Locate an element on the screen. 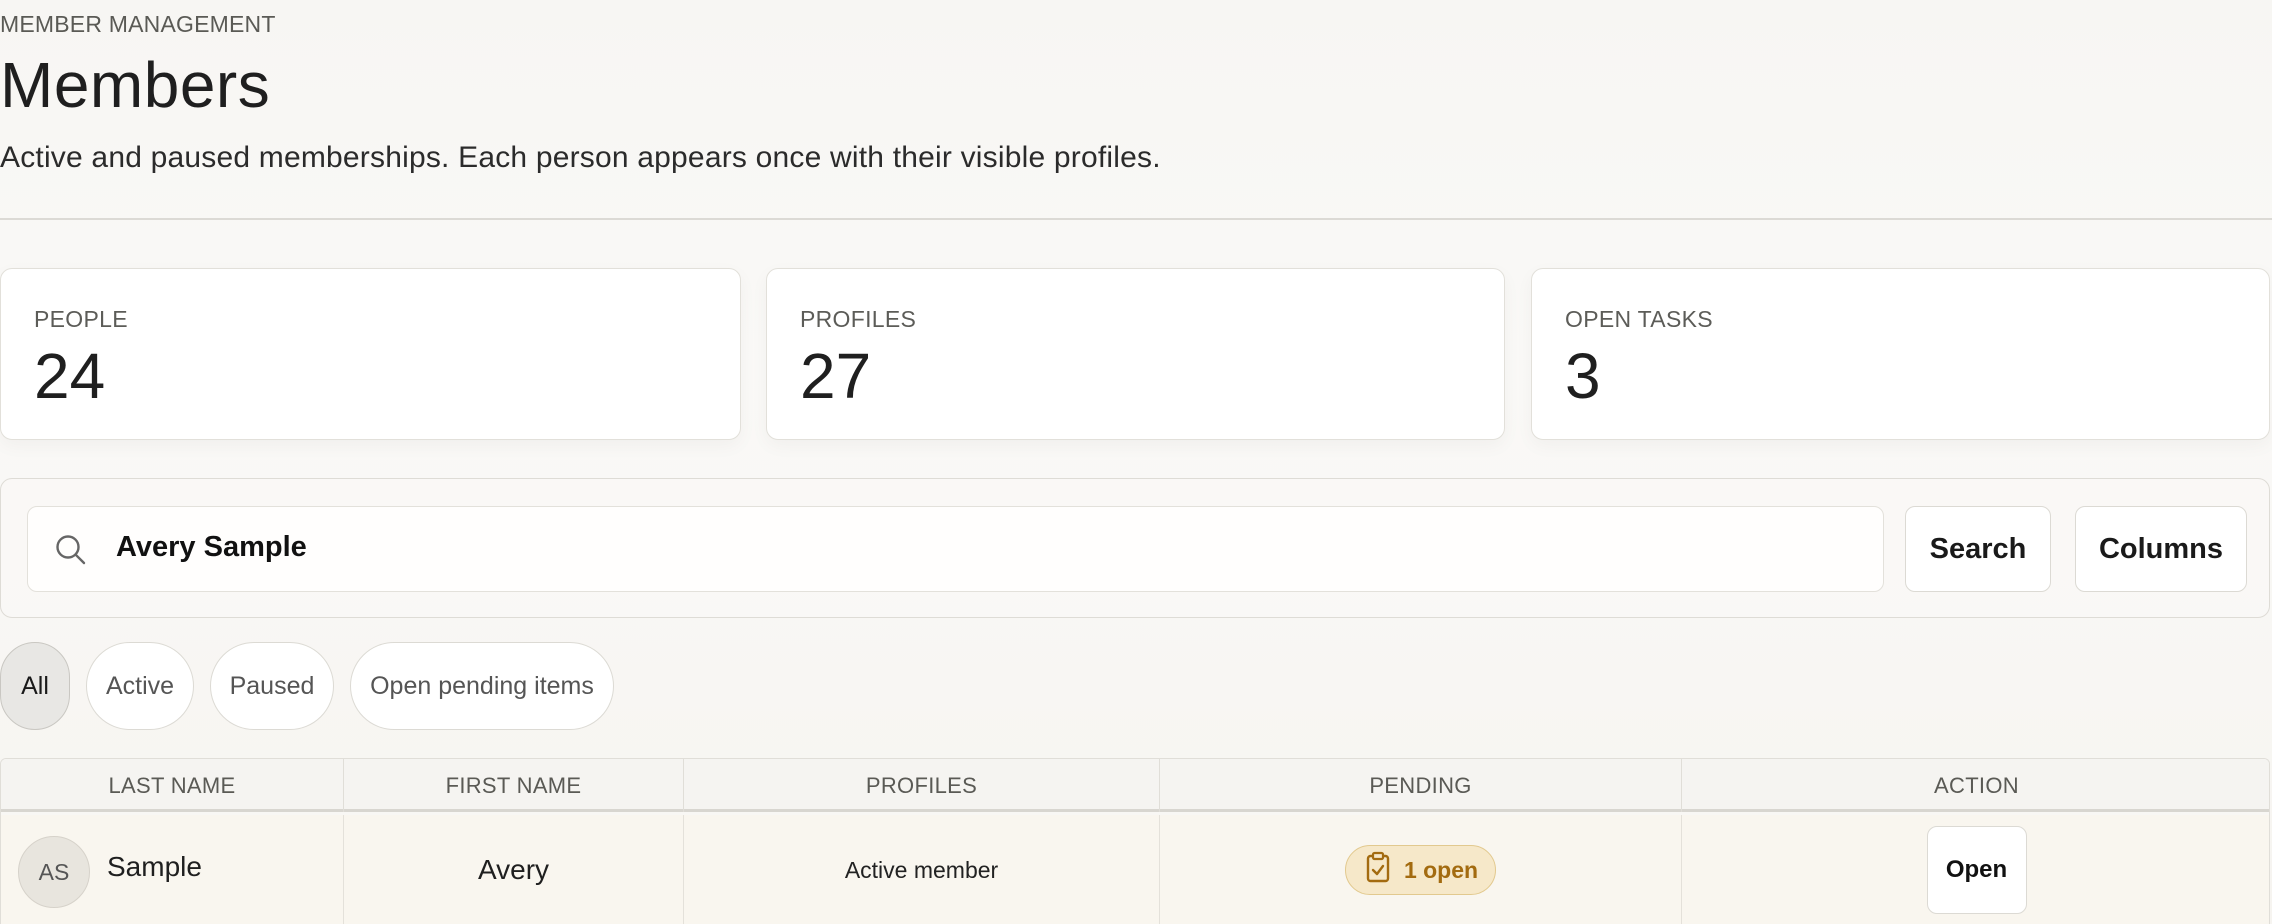 The image size is (2272, 924). cell-pending: 1 open is located at coordinates (1421, 869).